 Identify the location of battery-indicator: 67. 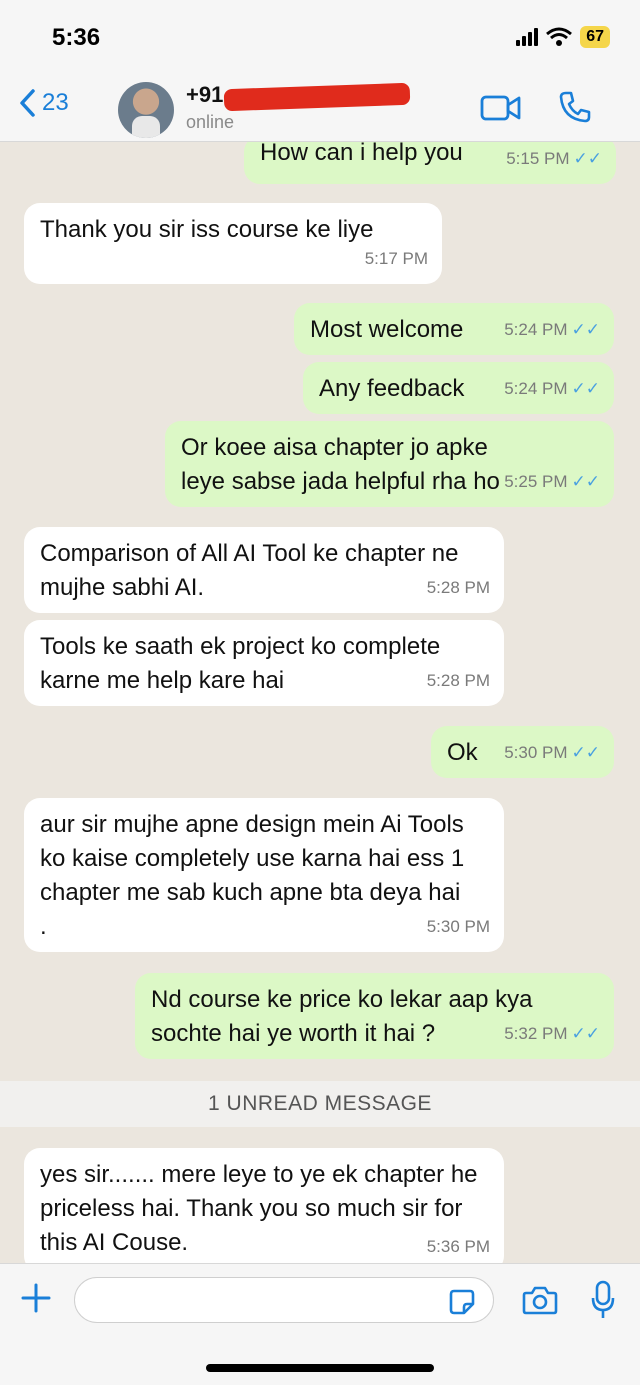
(595, 37).